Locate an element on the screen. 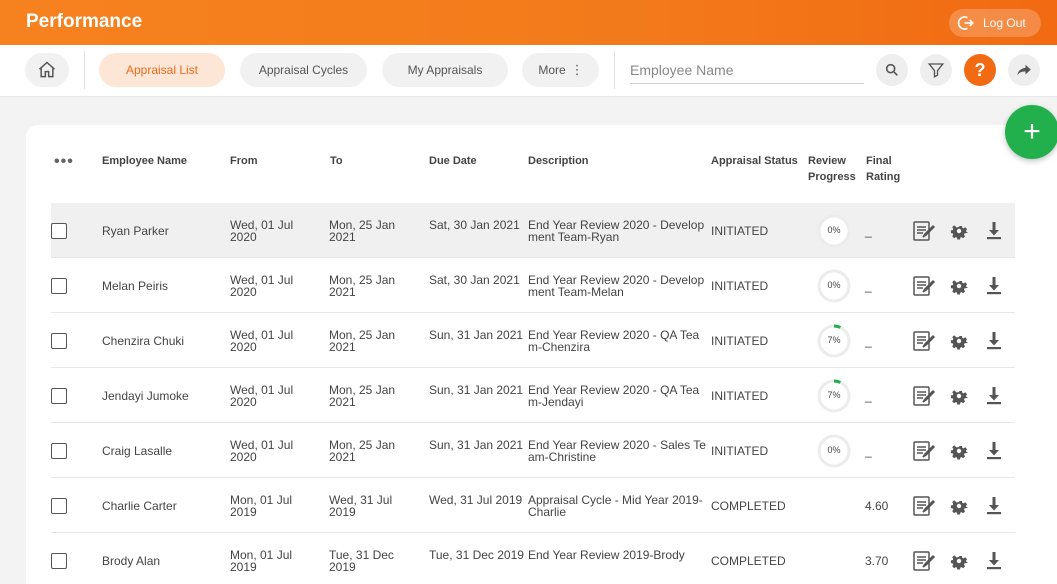 Image resolution: width=1057 pixels, height=584 pixels. search-button is located at coordinates (892, 70).